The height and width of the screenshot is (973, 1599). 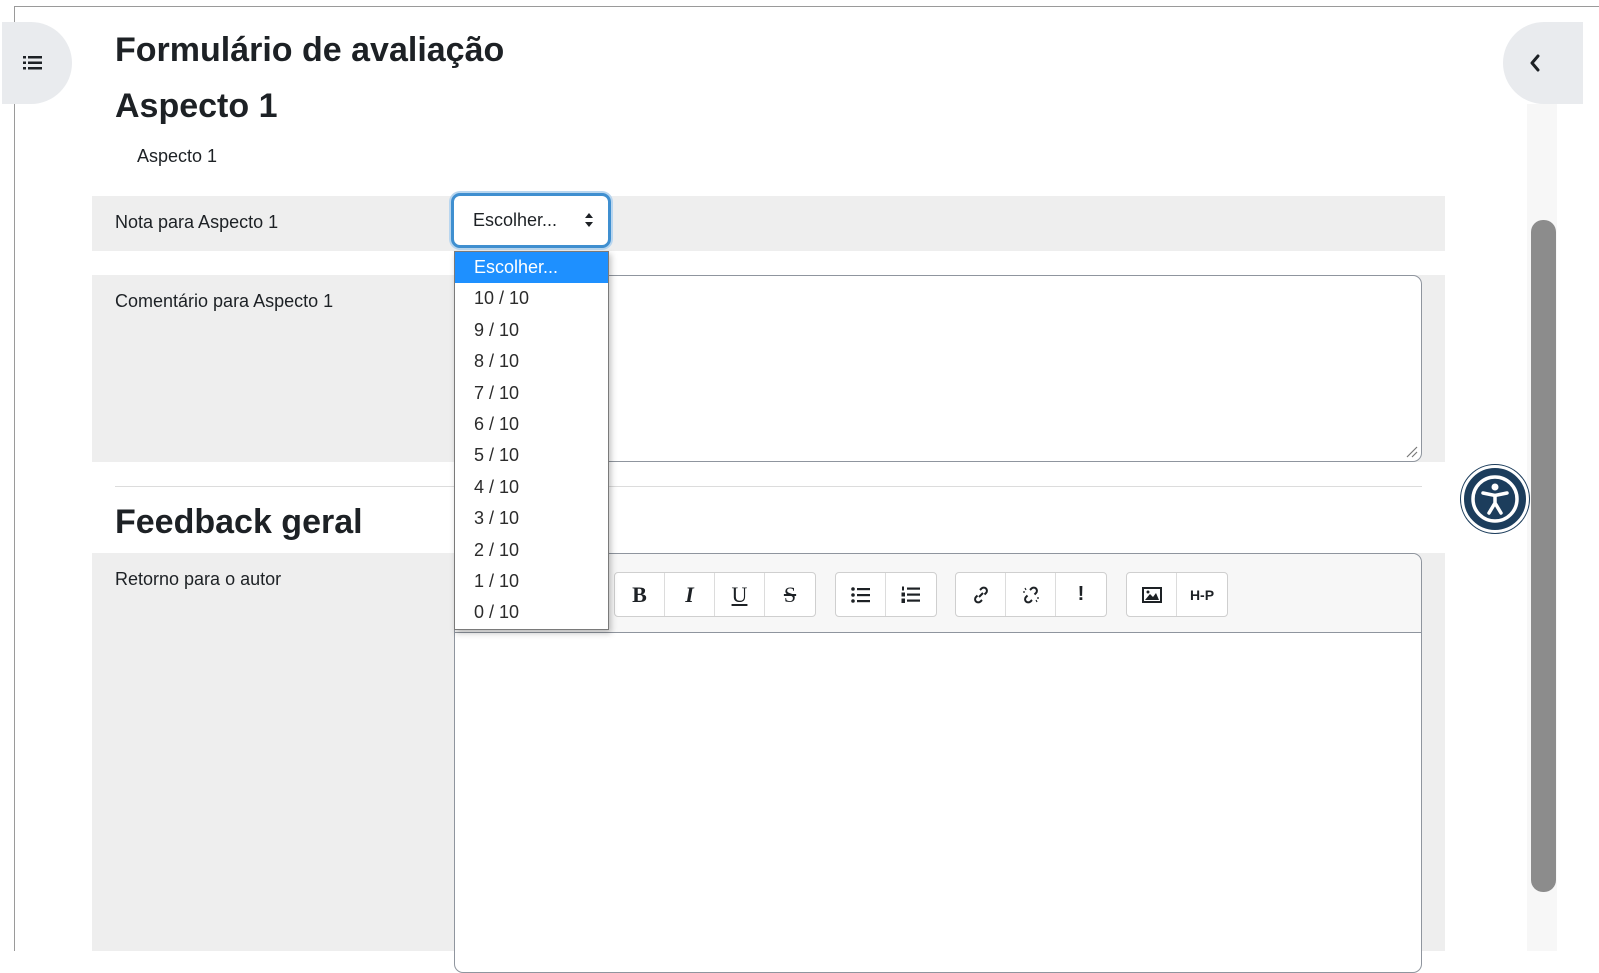 What do you see at coordinates (239, 522) in the screenshot?
I see `feedback-heading: Feedback geral` at bounding box center [239, 522].